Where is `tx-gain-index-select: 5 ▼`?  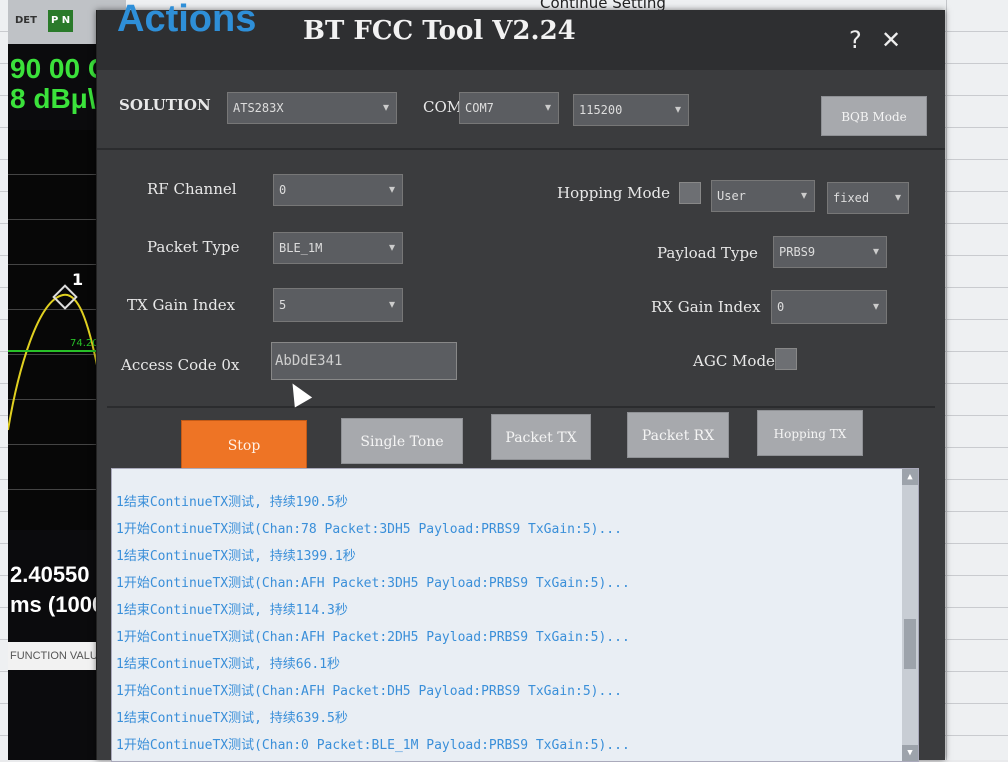 tx-gain-index-select: 5 ▼ is located at coordinates (338, 305).